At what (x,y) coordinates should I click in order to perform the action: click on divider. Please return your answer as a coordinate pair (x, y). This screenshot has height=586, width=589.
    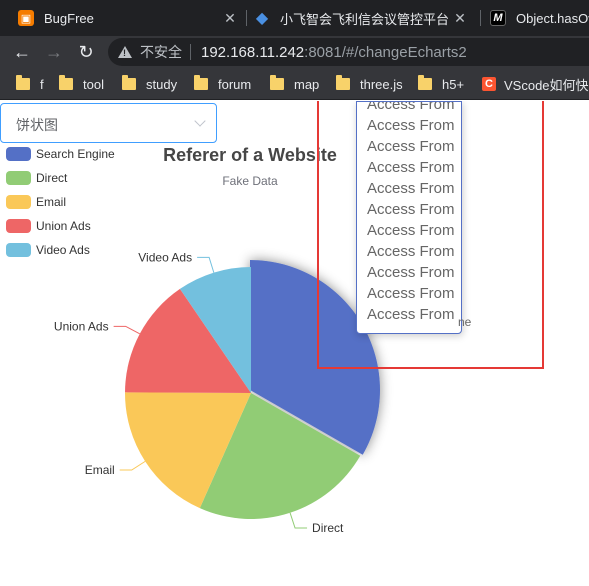
    Looking at the image, I should click on (190, 52).